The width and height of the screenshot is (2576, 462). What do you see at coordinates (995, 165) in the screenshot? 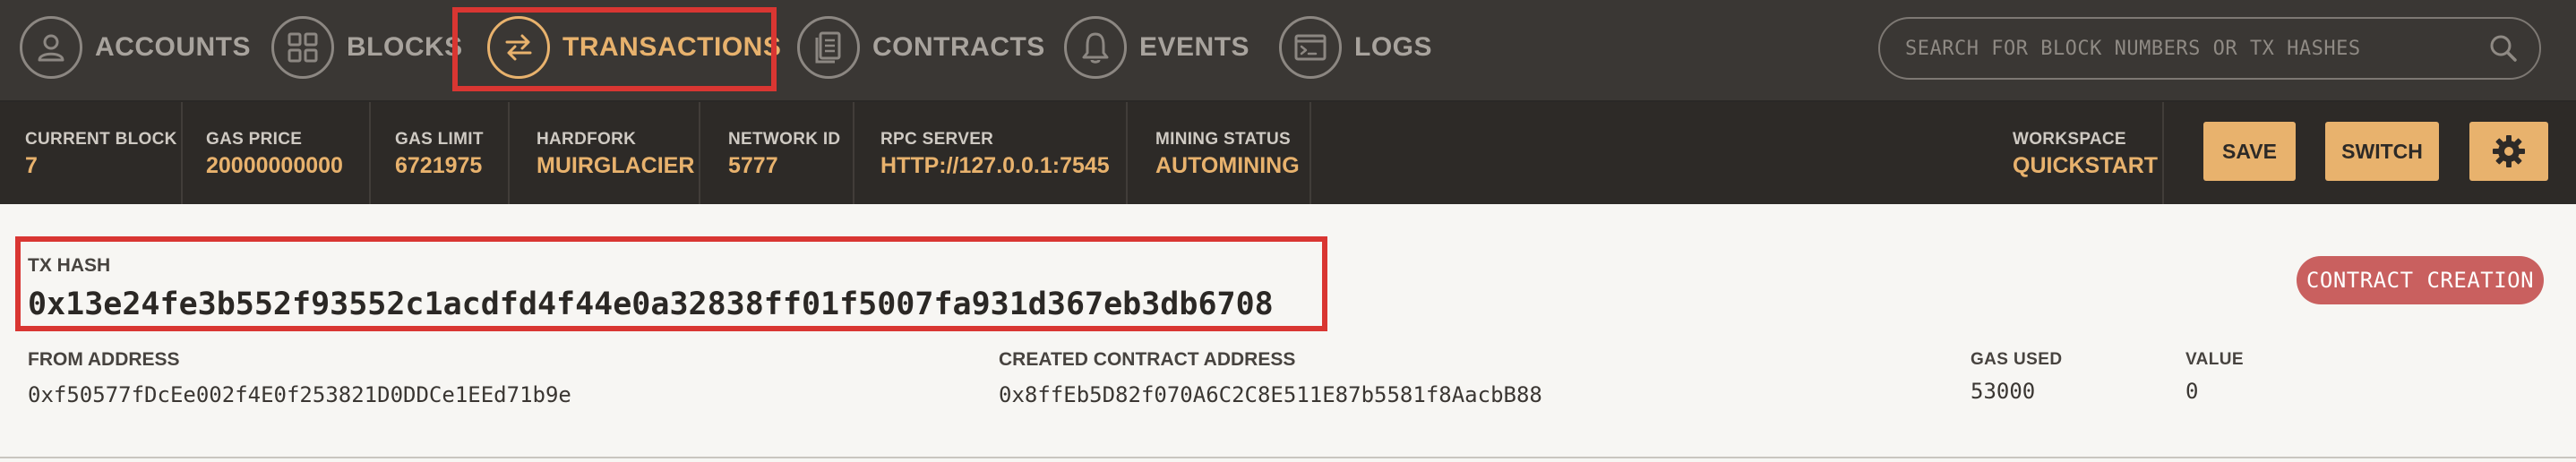
I see `rpc-server-value: HTTP://127.0.0.1:7545` at bounding box center [995, 165].